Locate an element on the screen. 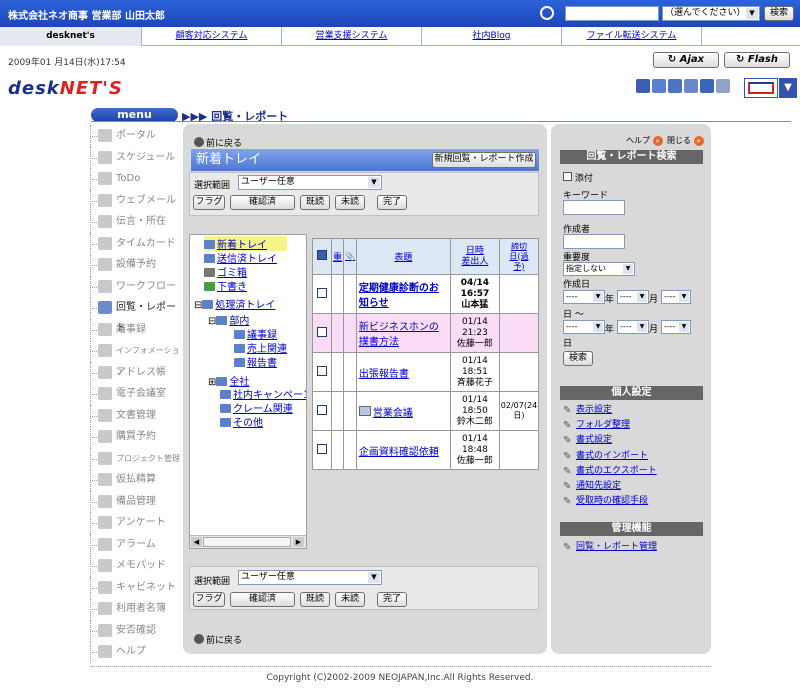  menu-item-safety: 安否確認 is located at coordinates (134, 630).